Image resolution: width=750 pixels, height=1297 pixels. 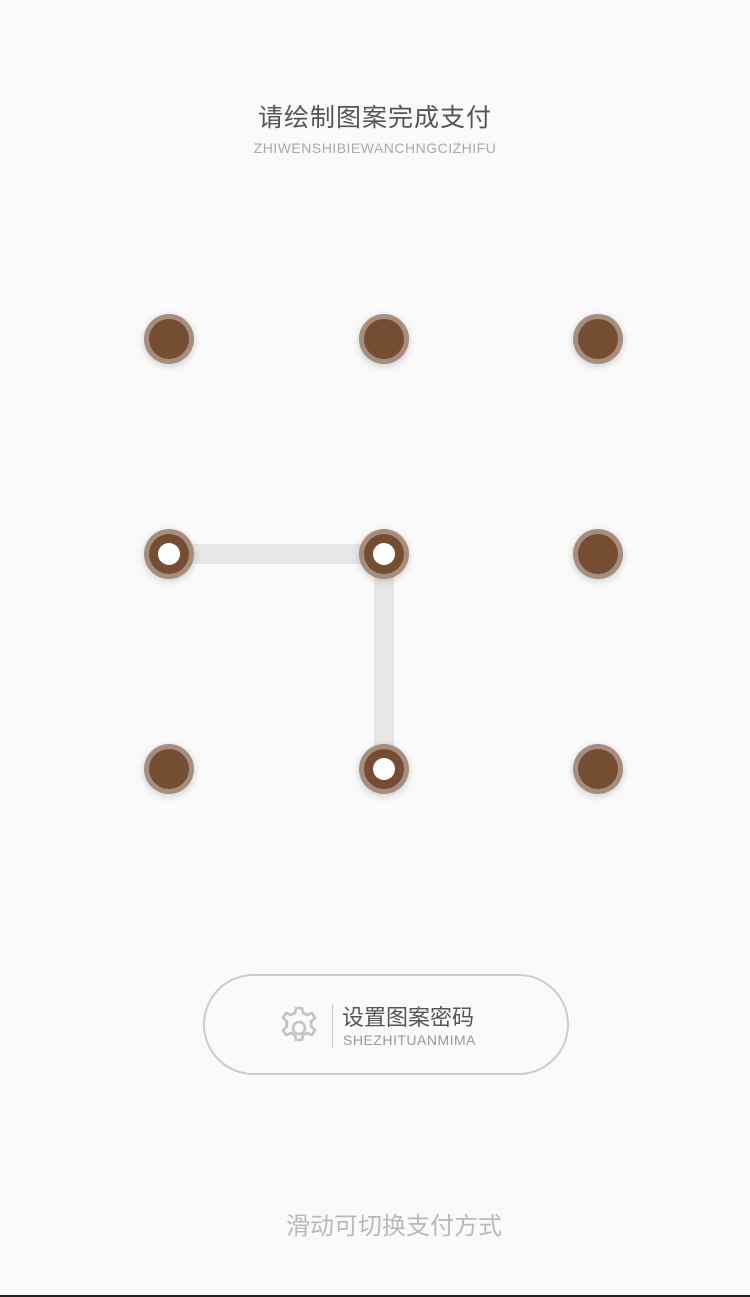 I want to click on gear-icon, so click(x=299, y=1024).